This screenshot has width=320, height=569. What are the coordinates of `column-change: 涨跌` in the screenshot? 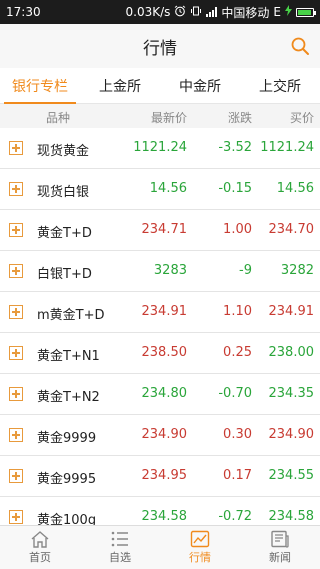 It's located at (239, 118).